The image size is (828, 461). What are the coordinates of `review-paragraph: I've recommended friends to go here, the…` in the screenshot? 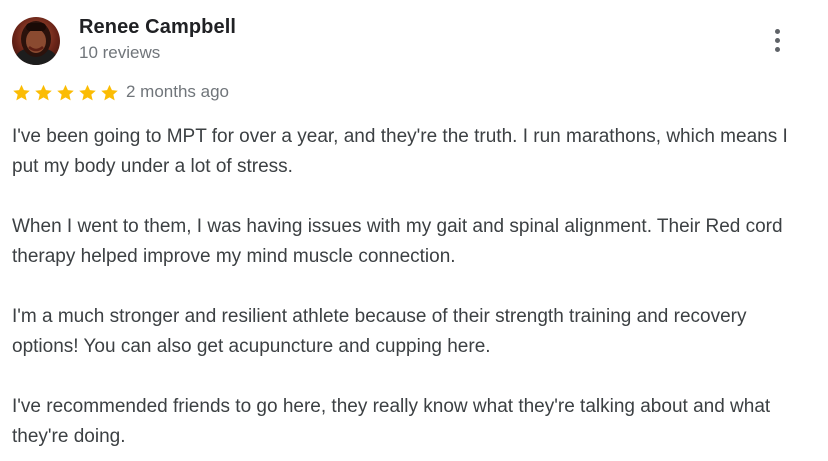 It's located at (391, 421).